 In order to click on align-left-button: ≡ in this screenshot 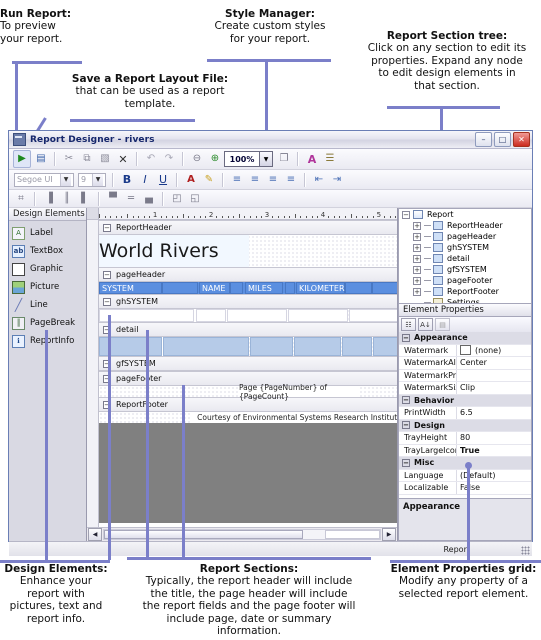, I will do `click(237, 180)`.